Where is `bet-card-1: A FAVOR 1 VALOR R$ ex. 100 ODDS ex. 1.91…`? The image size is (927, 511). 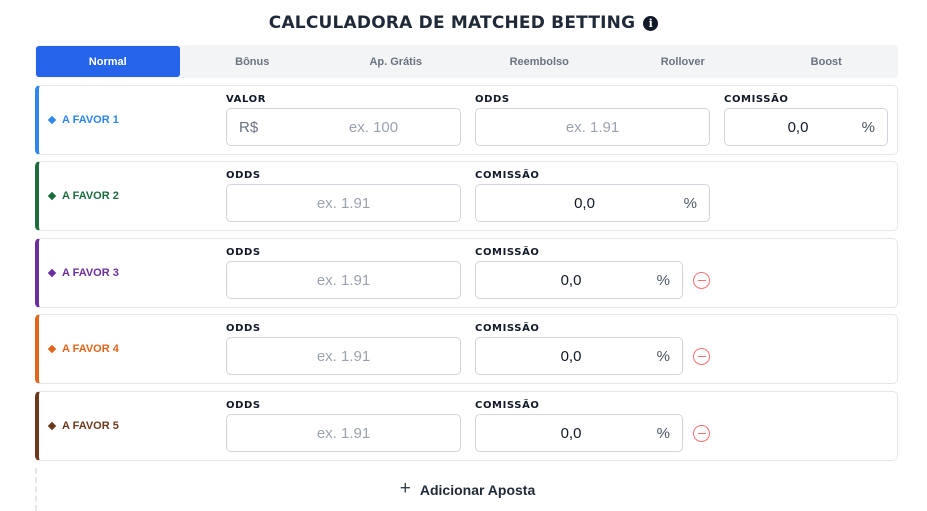
bet-card-1: A FAVOR 1 VALOR R$ ex. 100 ODDS ex. 1.91… is located at coordinates (466, 120).